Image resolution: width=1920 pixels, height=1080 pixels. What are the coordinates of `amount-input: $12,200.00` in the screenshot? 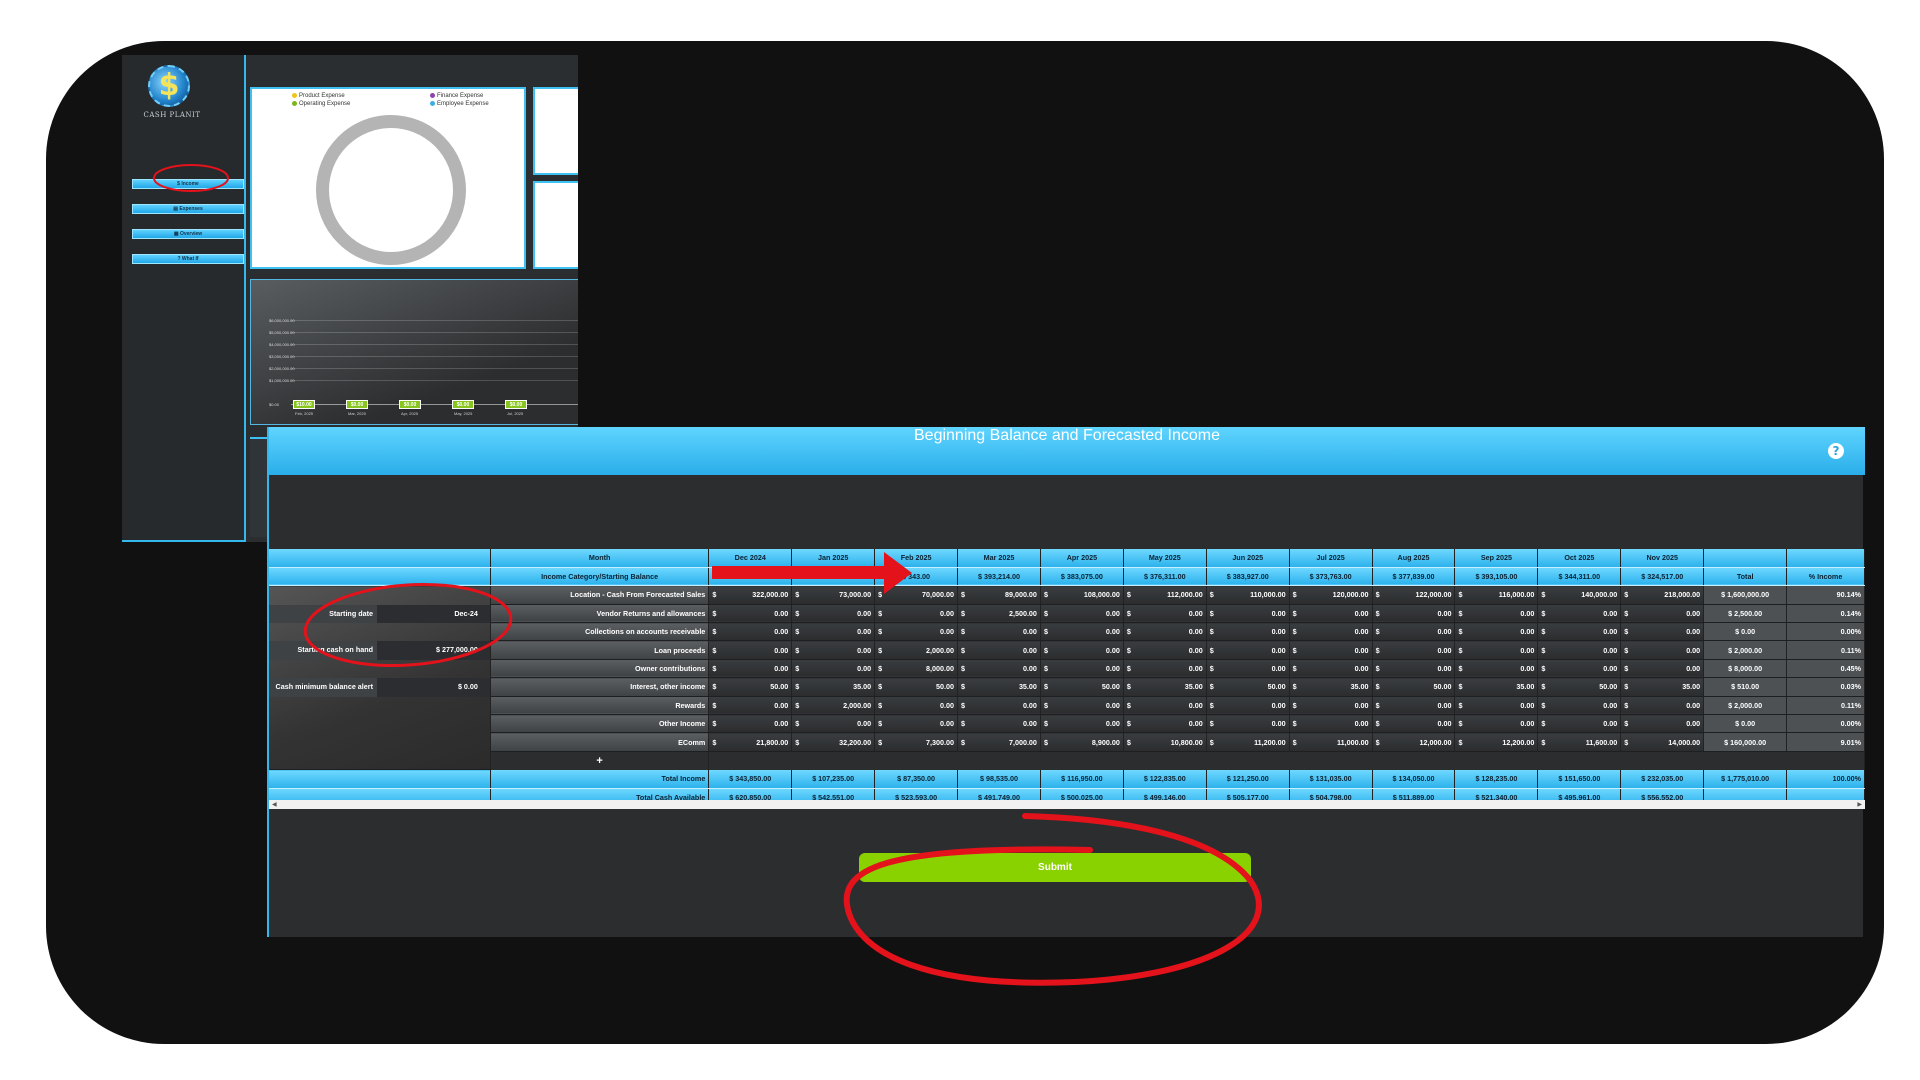 It's located at (1496, 742).